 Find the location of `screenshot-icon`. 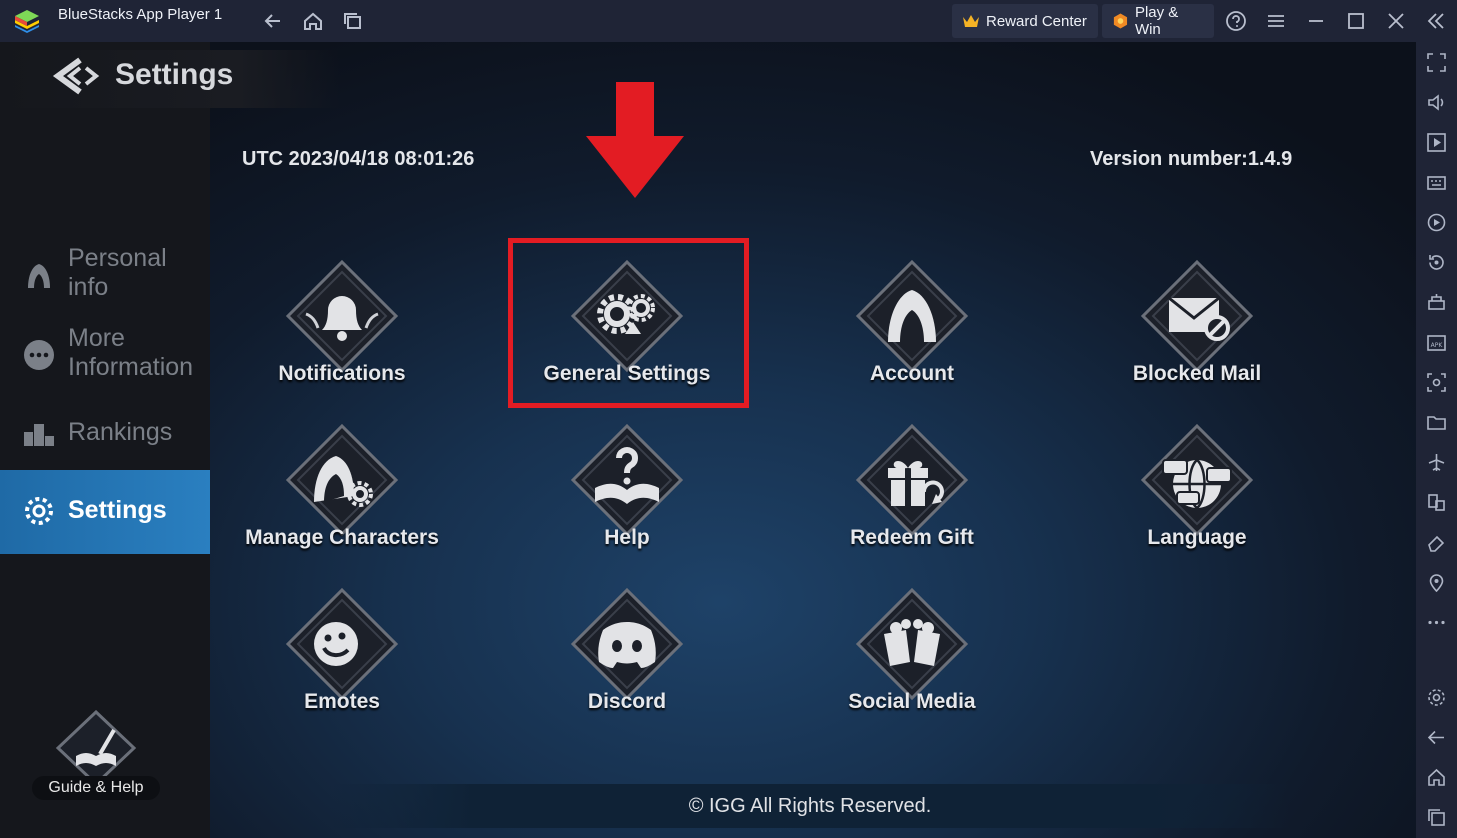

screenshot-icon is located at coordinates (1436, 382).